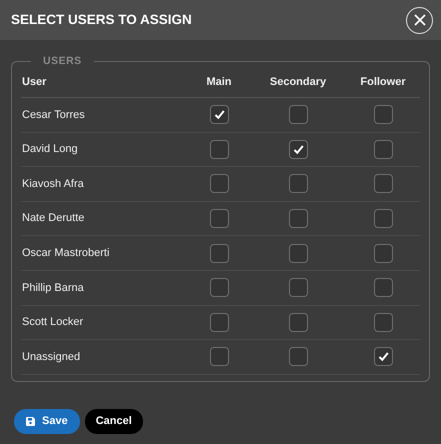 This screenshot has height=444, width=441. Describe the element at coordinates (53, 184) in the screenshot. I see `user-name: Kiavosh Afra` at that location.